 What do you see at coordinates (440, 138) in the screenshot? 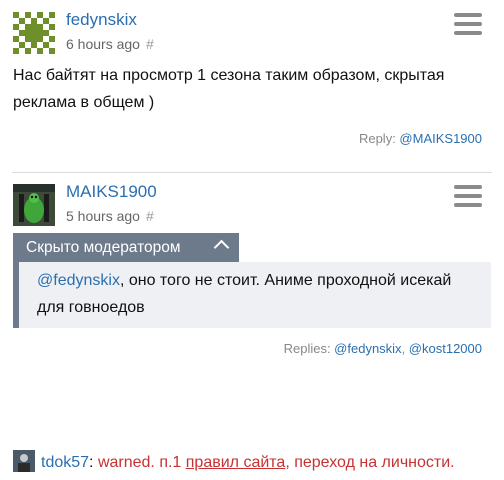
I see `reply-user-link: @MAIKS1900` at bounding box center [440, 138].